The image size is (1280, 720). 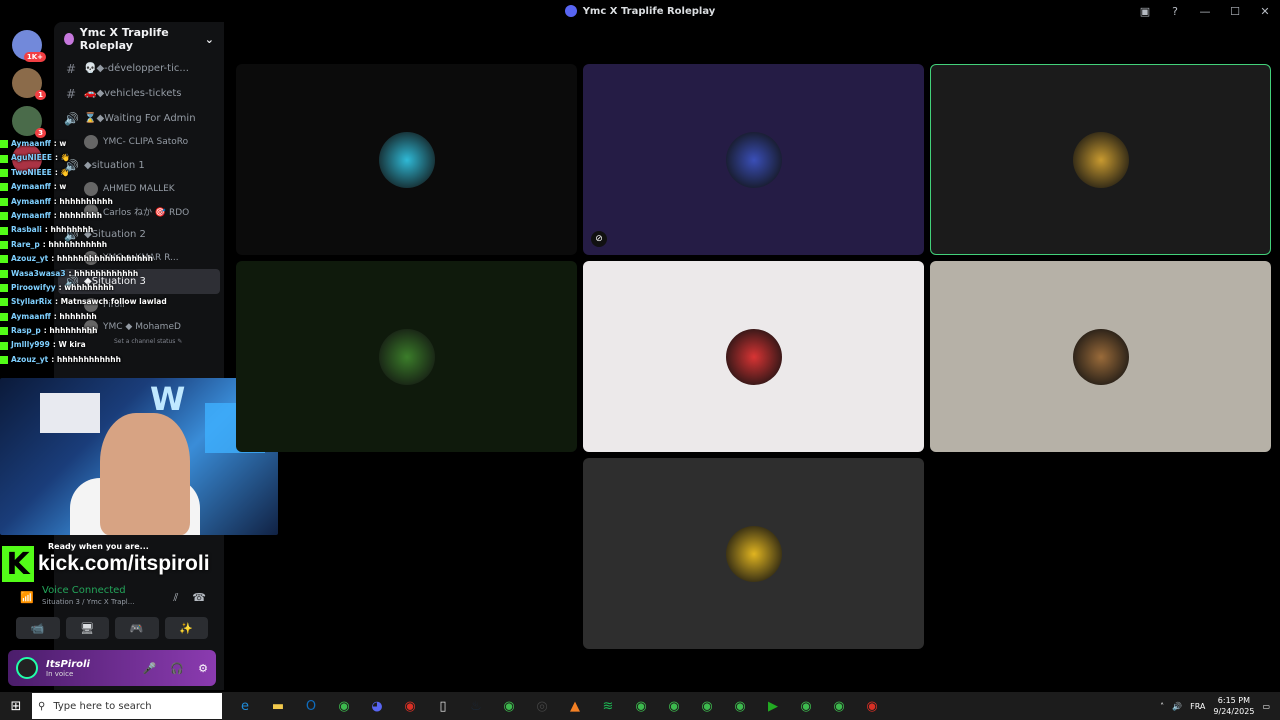 I want to click on headphones-icon: 🎧, so click(x=177, y=668).